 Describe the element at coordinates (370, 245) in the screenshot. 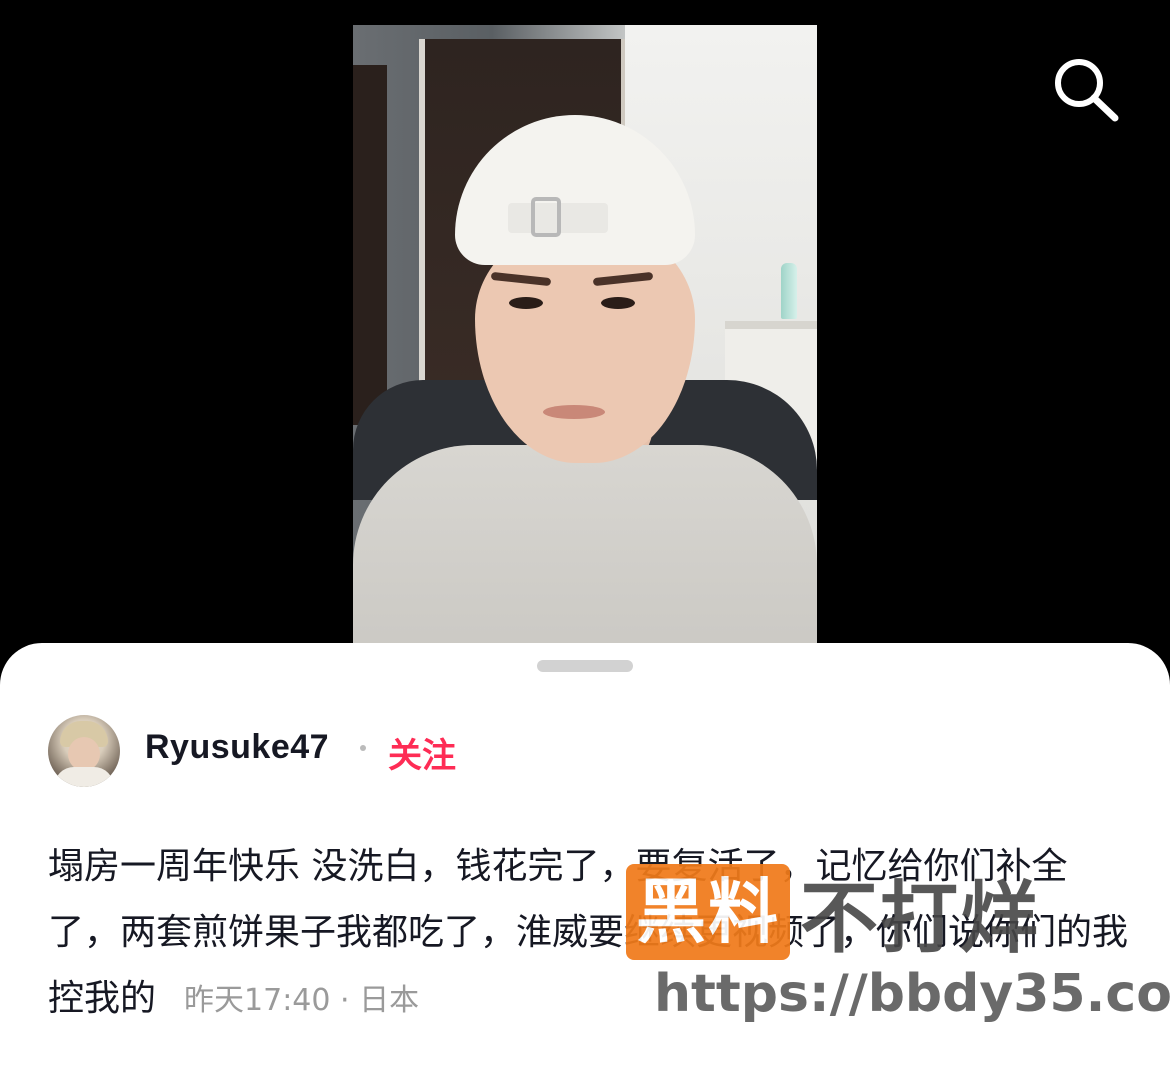

I see `background-door-left` at that location.